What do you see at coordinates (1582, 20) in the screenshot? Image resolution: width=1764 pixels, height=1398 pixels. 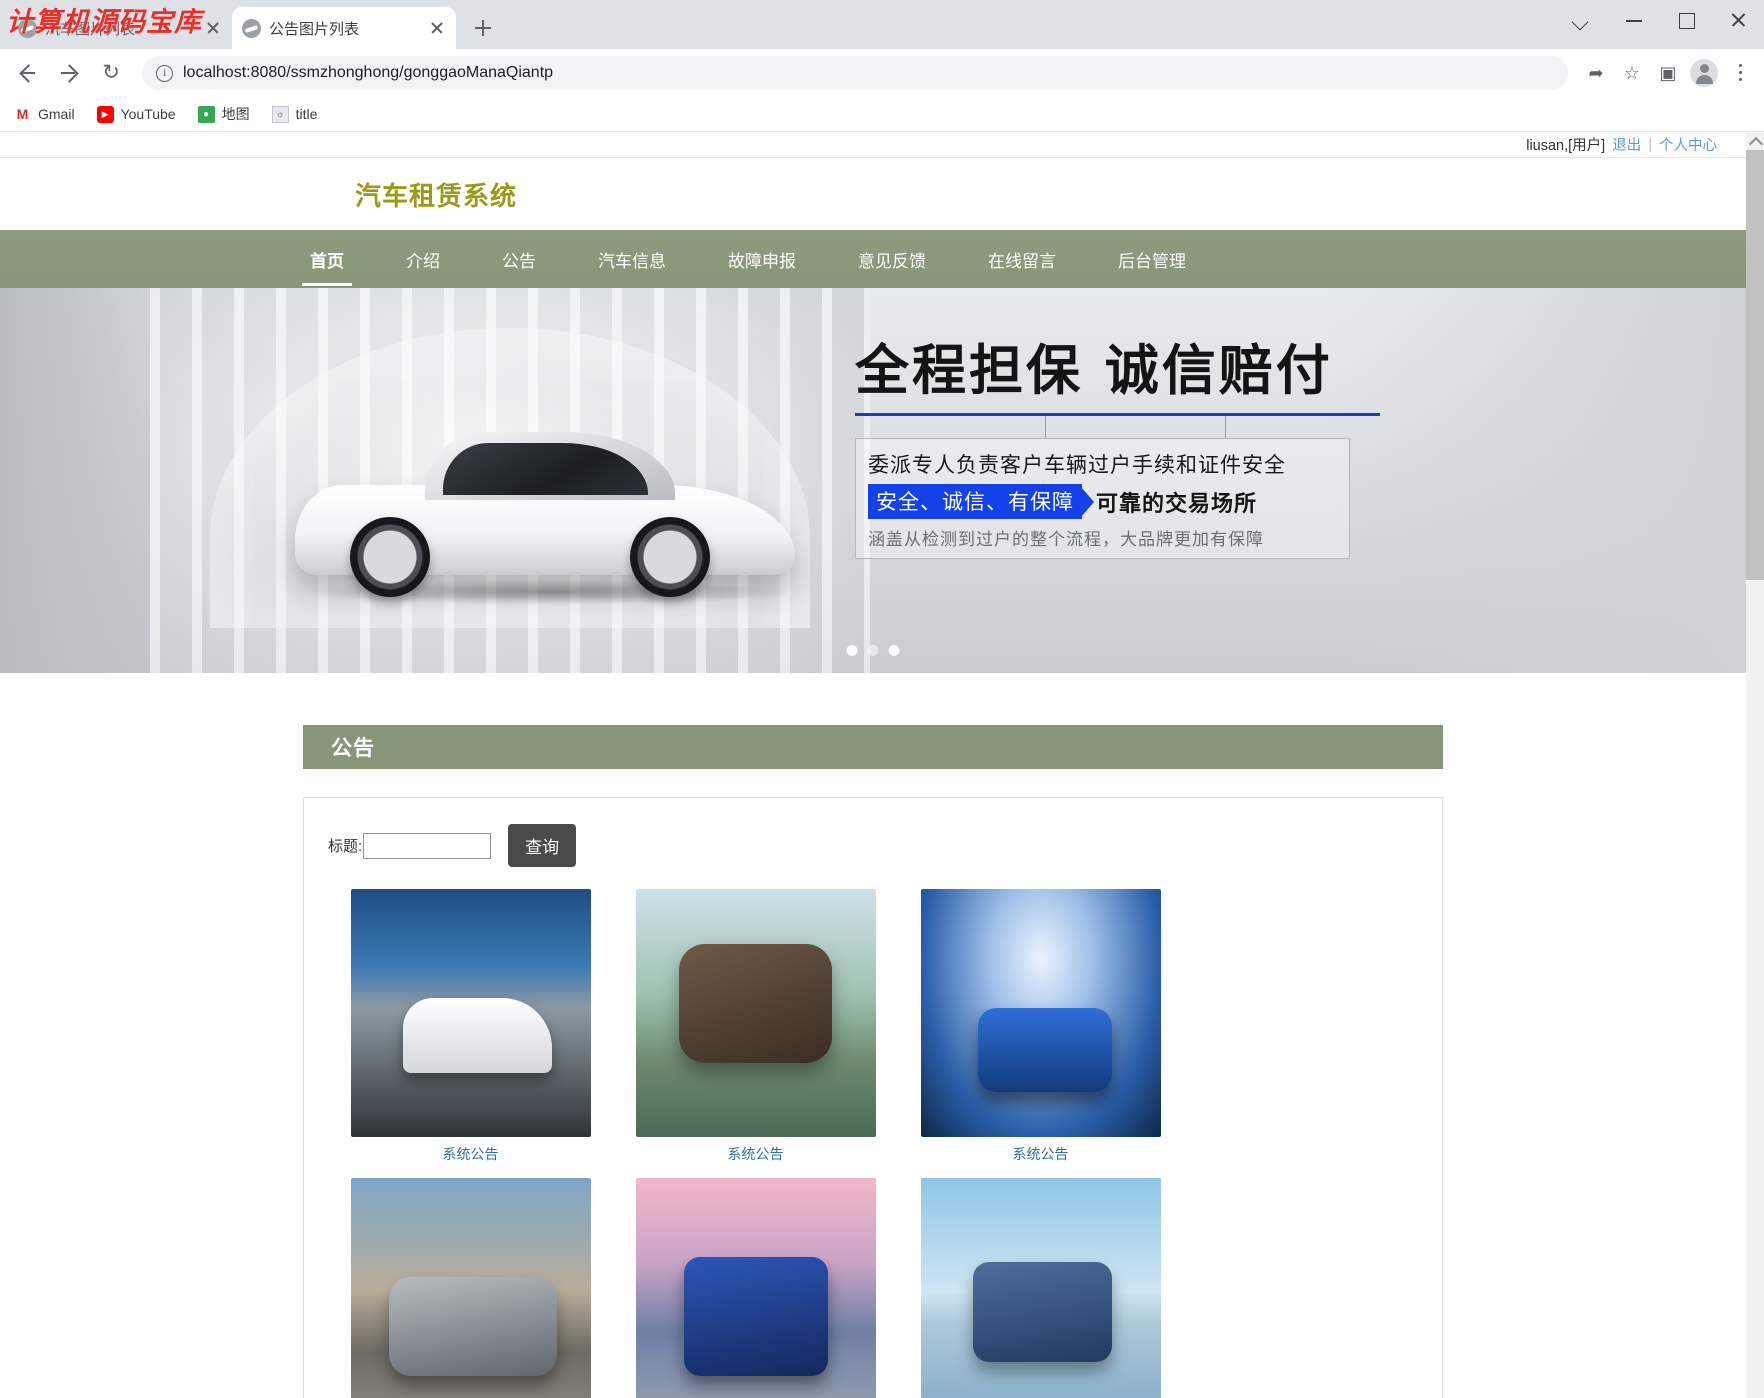 I see `chevron-down-icon` at bounding box center [1582, 20].